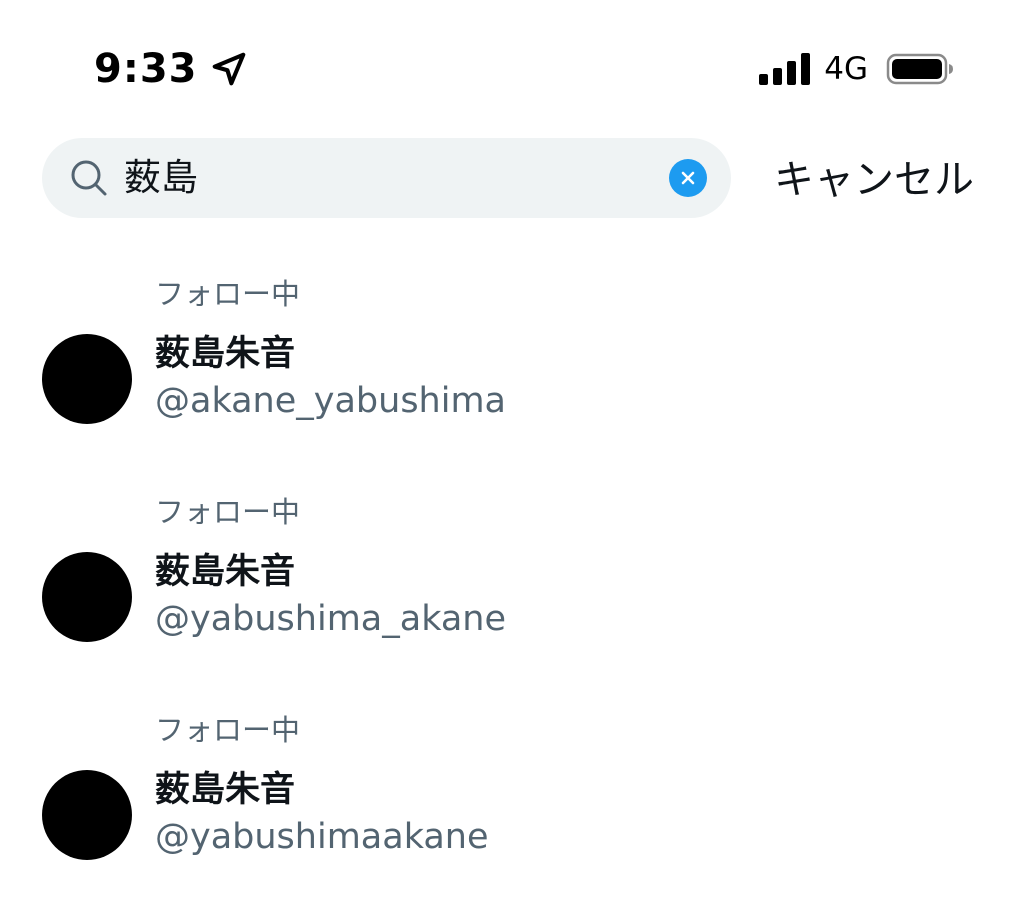  I want to click on location-arrow-icon, so click(228, 69).